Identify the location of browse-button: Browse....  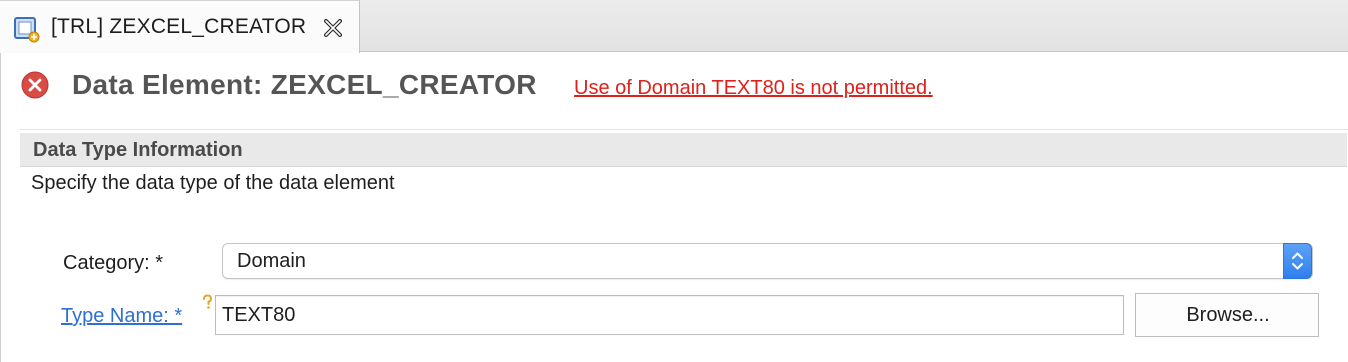
(1227, 315).